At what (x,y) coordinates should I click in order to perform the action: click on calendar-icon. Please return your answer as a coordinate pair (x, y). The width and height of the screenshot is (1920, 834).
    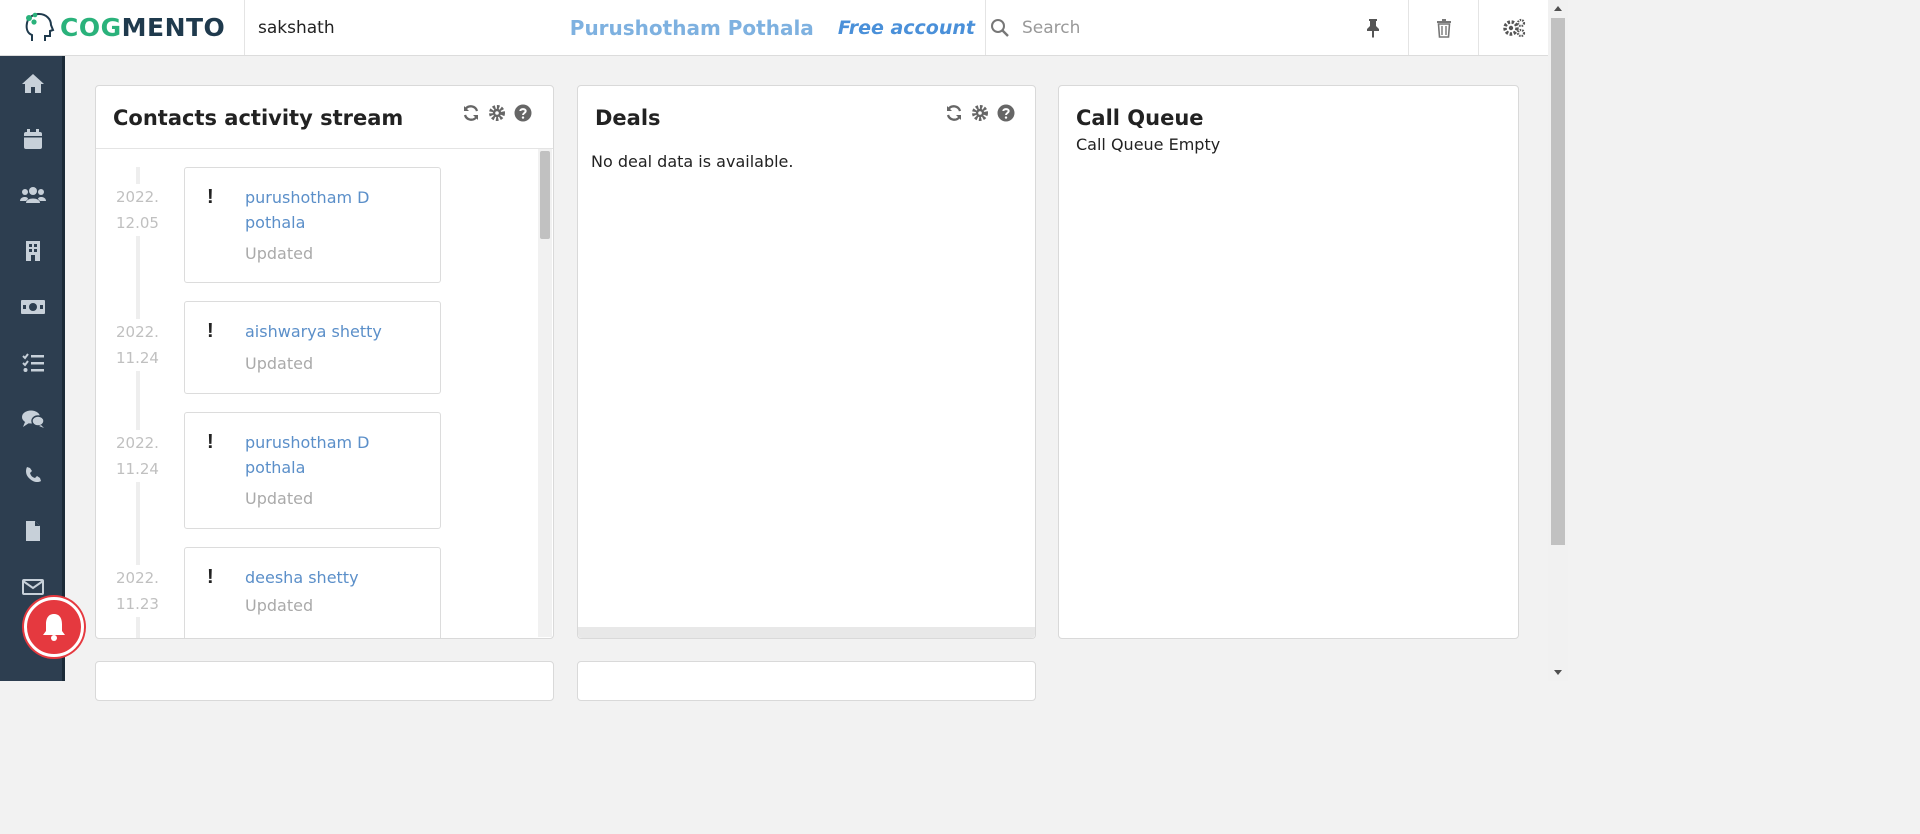
    Looking at the image, I should click on (32, 139).